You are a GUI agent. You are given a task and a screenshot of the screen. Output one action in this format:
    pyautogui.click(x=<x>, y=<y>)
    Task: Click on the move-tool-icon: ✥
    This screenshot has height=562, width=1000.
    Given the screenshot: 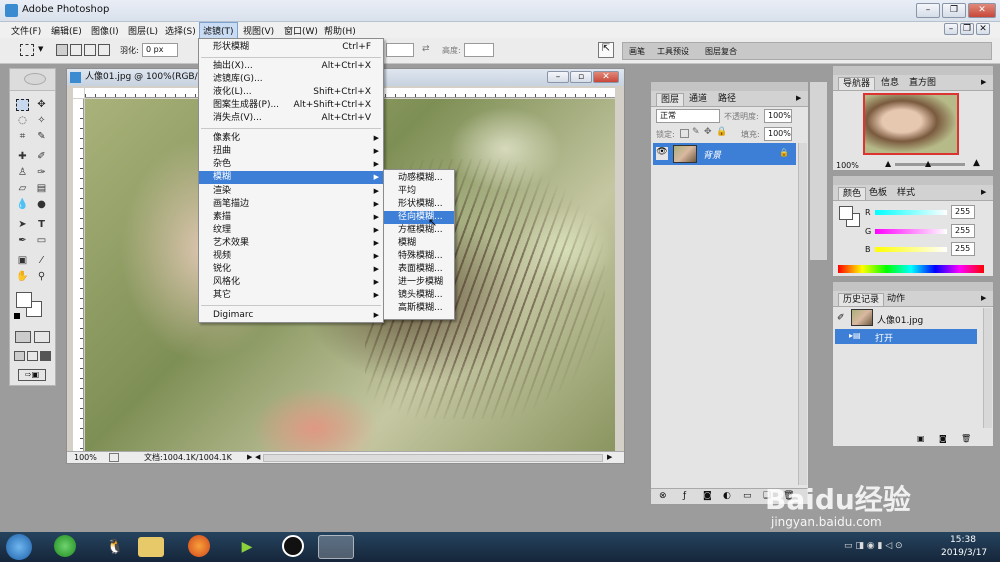 What is the action you would take?
    pyautogui.click(x=41, y=105)
    